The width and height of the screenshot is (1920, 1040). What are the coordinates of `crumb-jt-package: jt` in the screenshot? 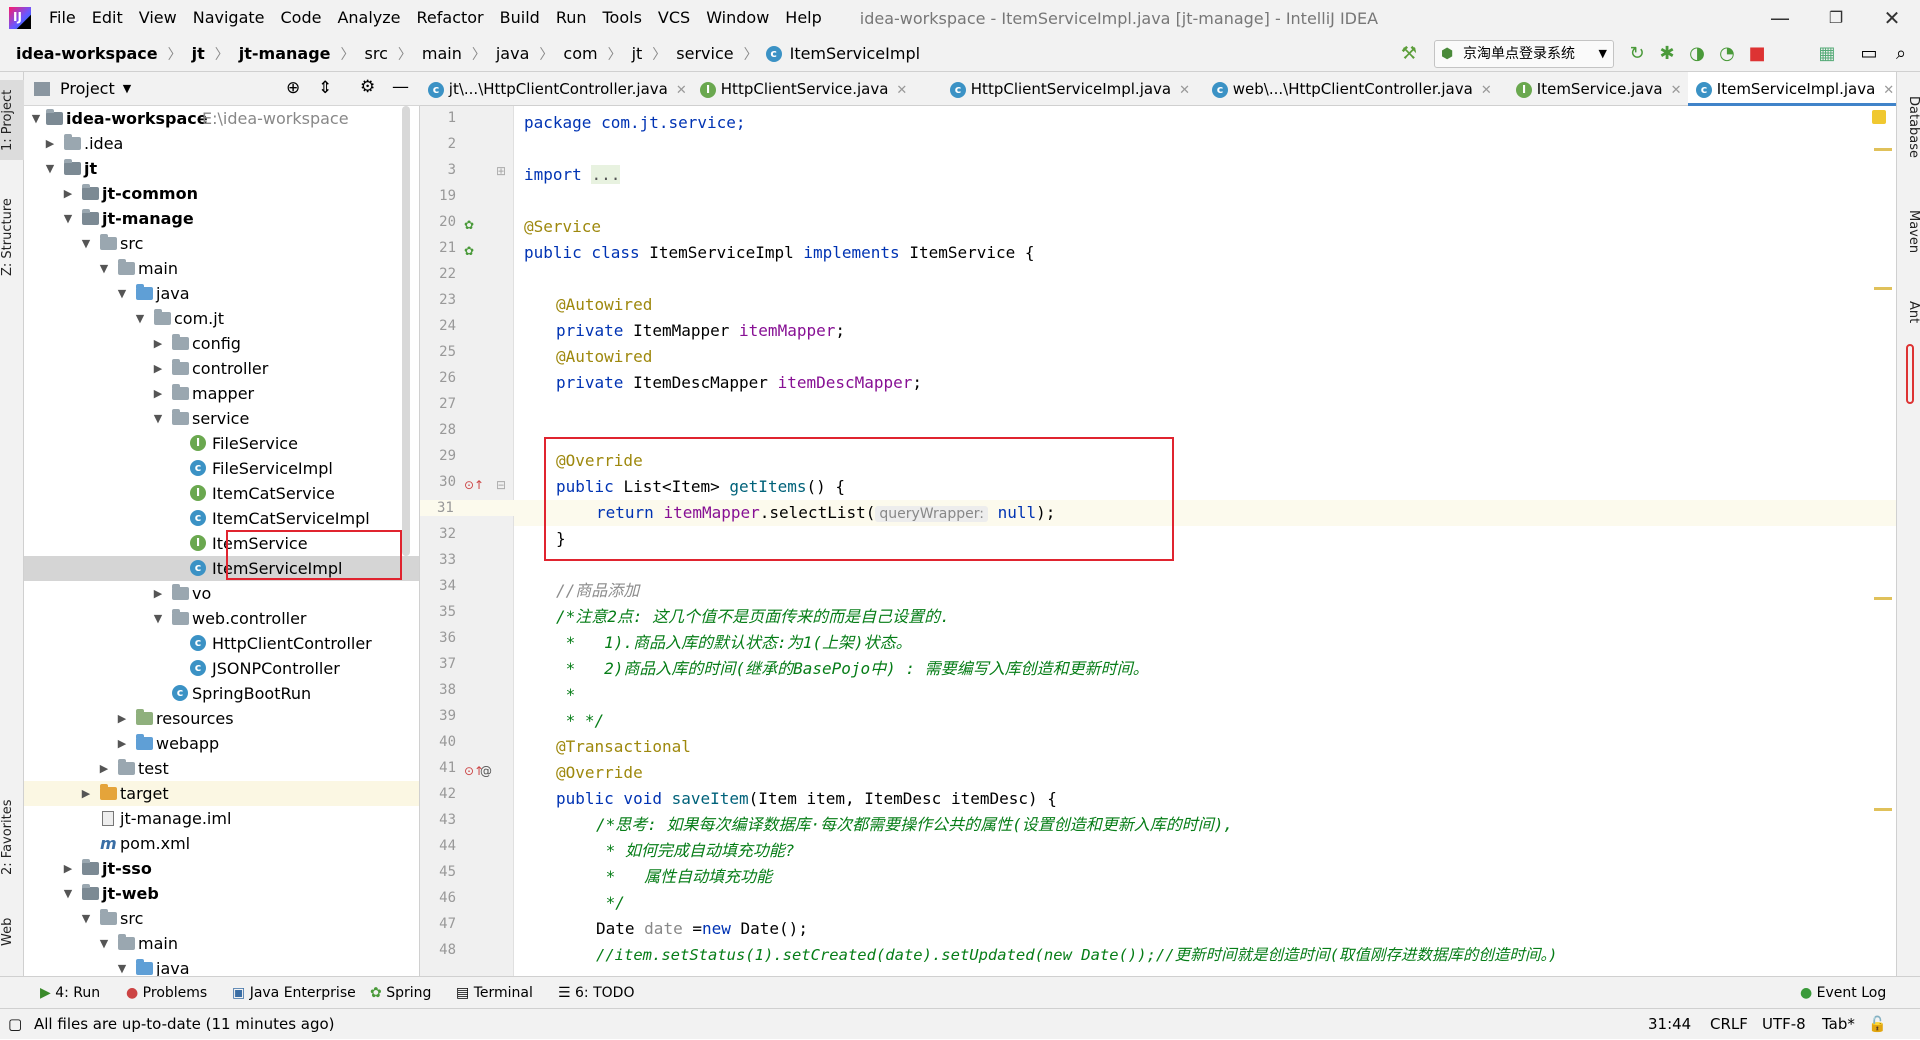 It's located at (637, 53).